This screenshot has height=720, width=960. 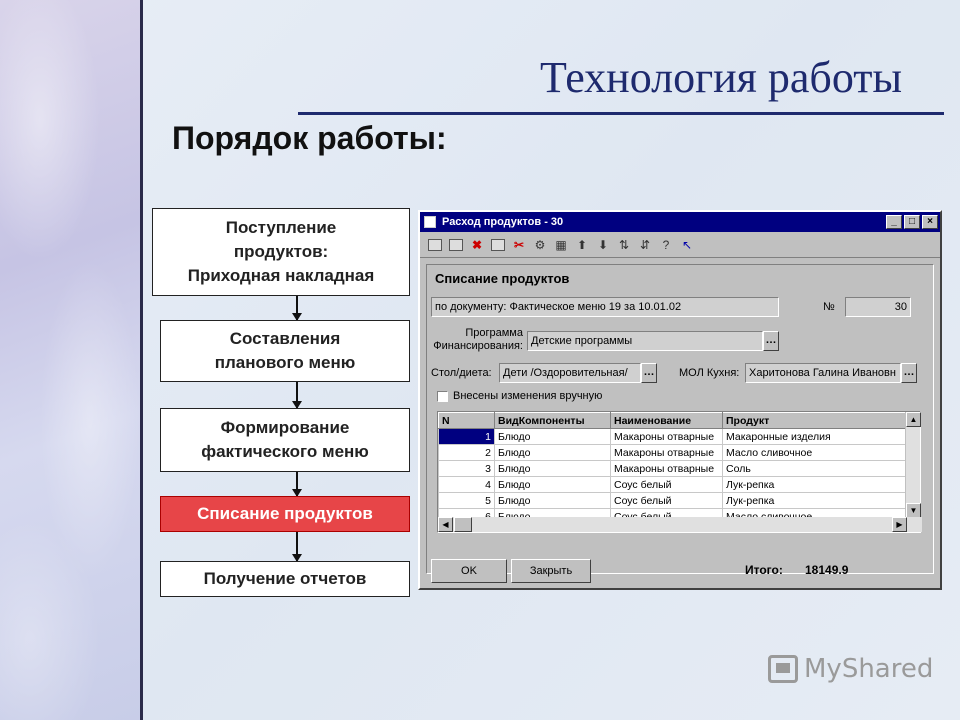 I want to click on window-title: Расход продуктов - 30, so click(x=503, y=222).